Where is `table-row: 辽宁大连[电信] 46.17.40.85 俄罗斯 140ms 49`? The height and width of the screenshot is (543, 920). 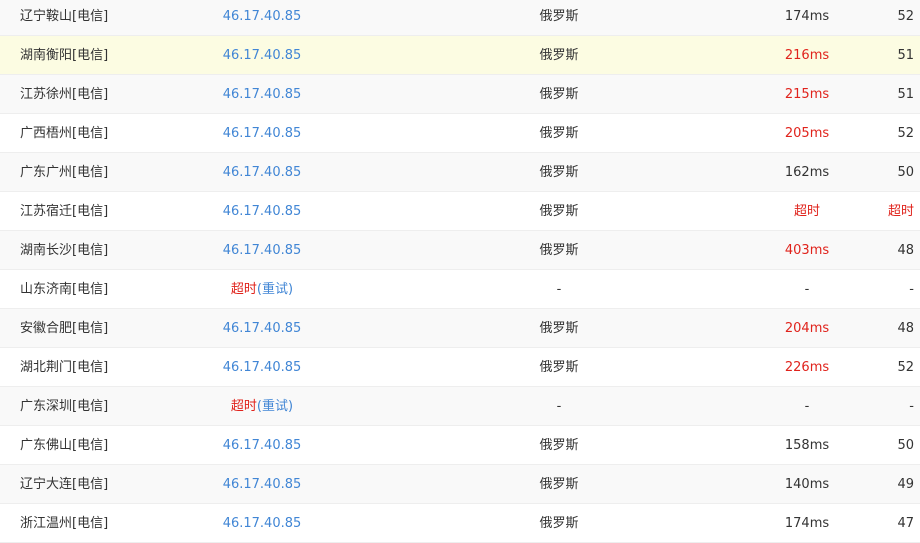 table-row: 辽宁大连[电信] 46.17.40.85 俄罗斯 140ms 49 is located at coordinates (460, 484).